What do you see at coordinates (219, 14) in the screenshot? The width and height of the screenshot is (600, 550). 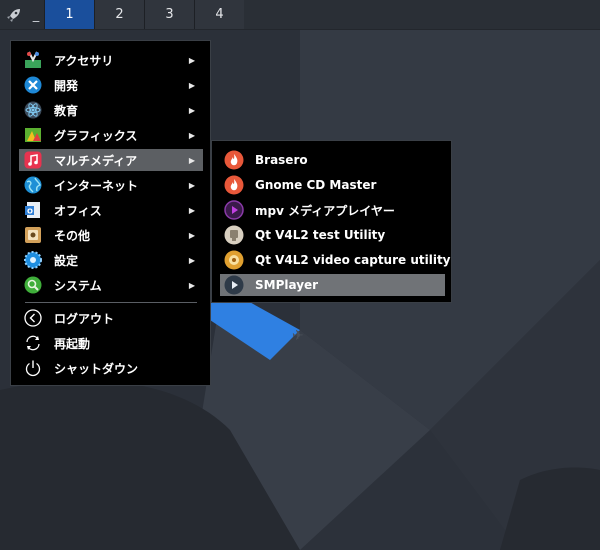 I see `workspace-4-button: 4` at bounding box center [219, 14].